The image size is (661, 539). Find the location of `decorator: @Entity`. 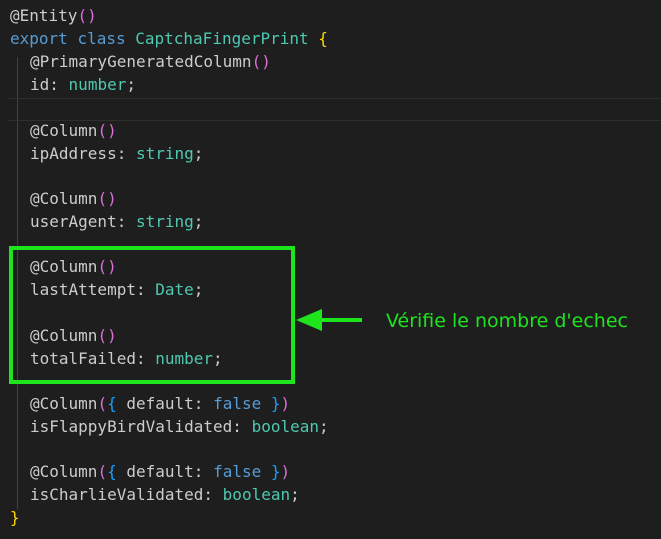

decorator: @Entity is located at coordinates (44, 15).